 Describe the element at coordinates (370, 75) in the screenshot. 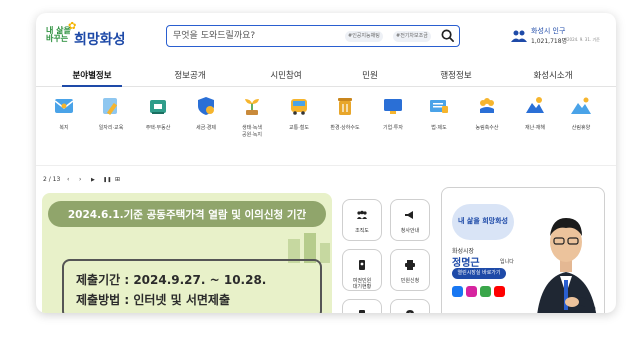

I see `nav-item-civil: 민원` at that location.